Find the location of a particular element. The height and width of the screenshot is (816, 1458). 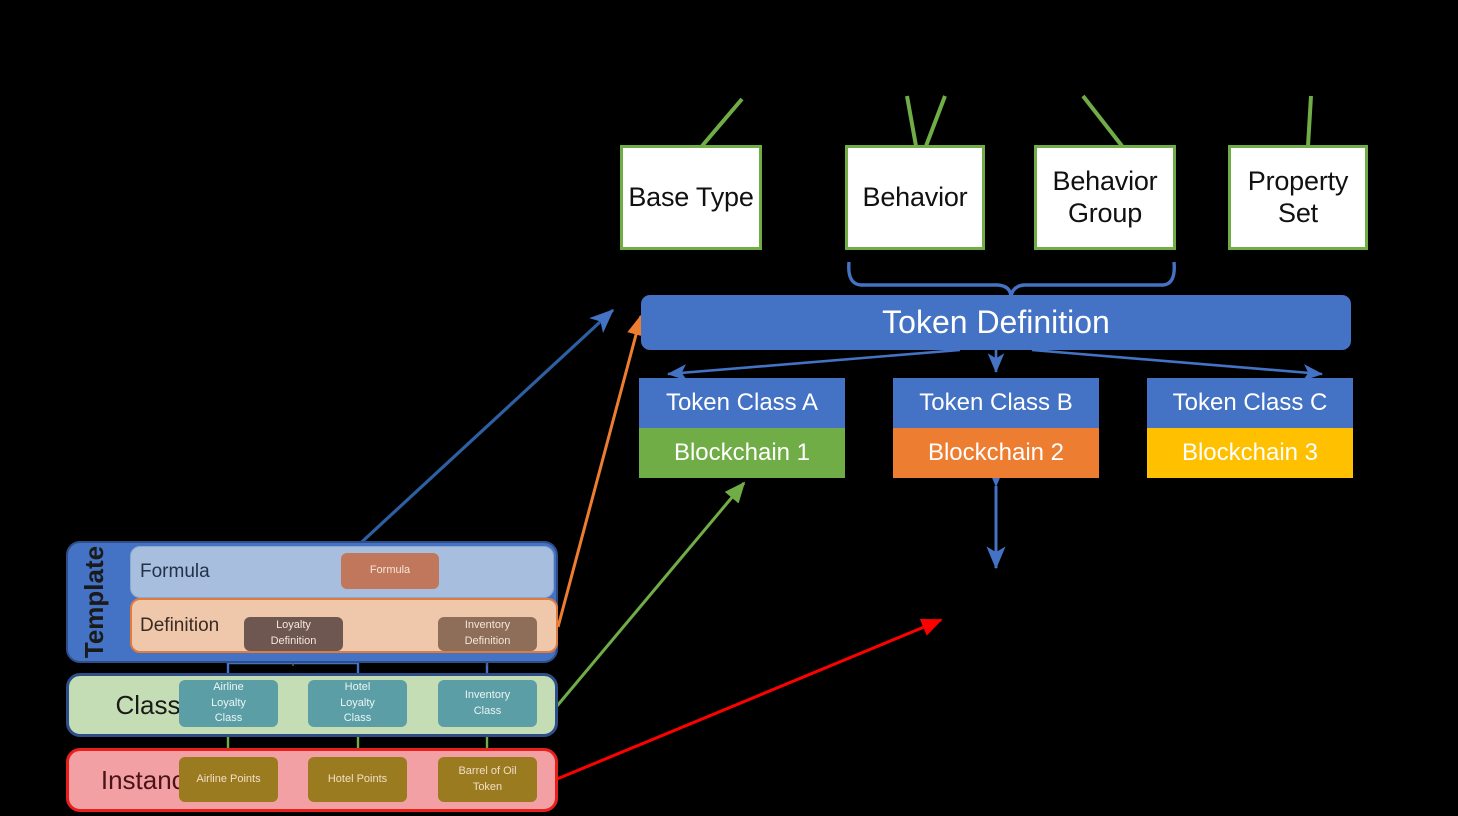

class-to-blockchain1-arrow is located at coordinates (650, 594).